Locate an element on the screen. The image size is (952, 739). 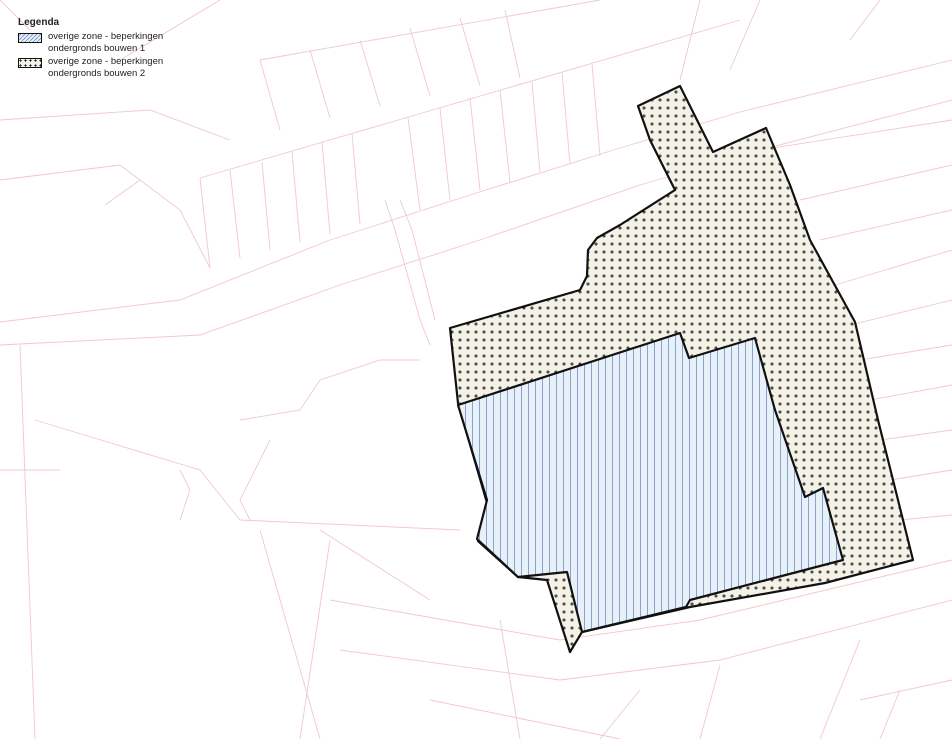
hatch-swatch-icon is located at coordinates (30, 38).